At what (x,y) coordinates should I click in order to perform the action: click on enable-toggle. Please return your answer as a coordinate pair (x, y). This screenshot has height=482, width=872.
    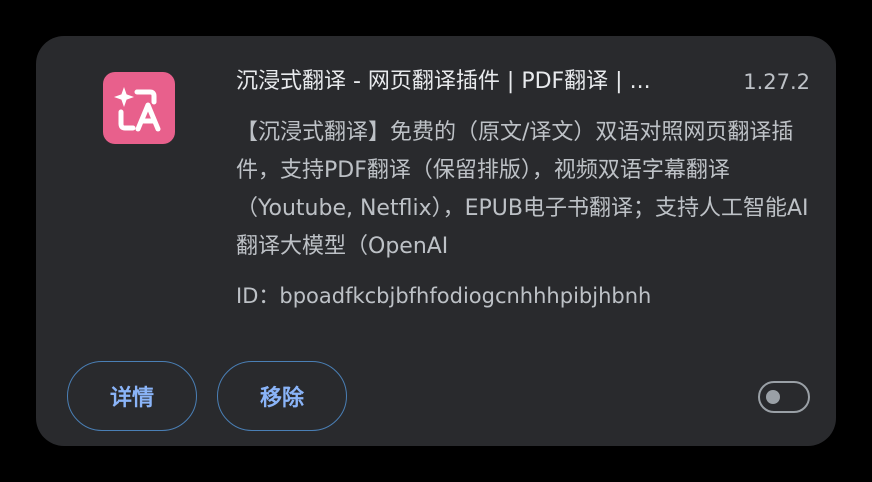
    Looking at the image, I should click on (784, 397).